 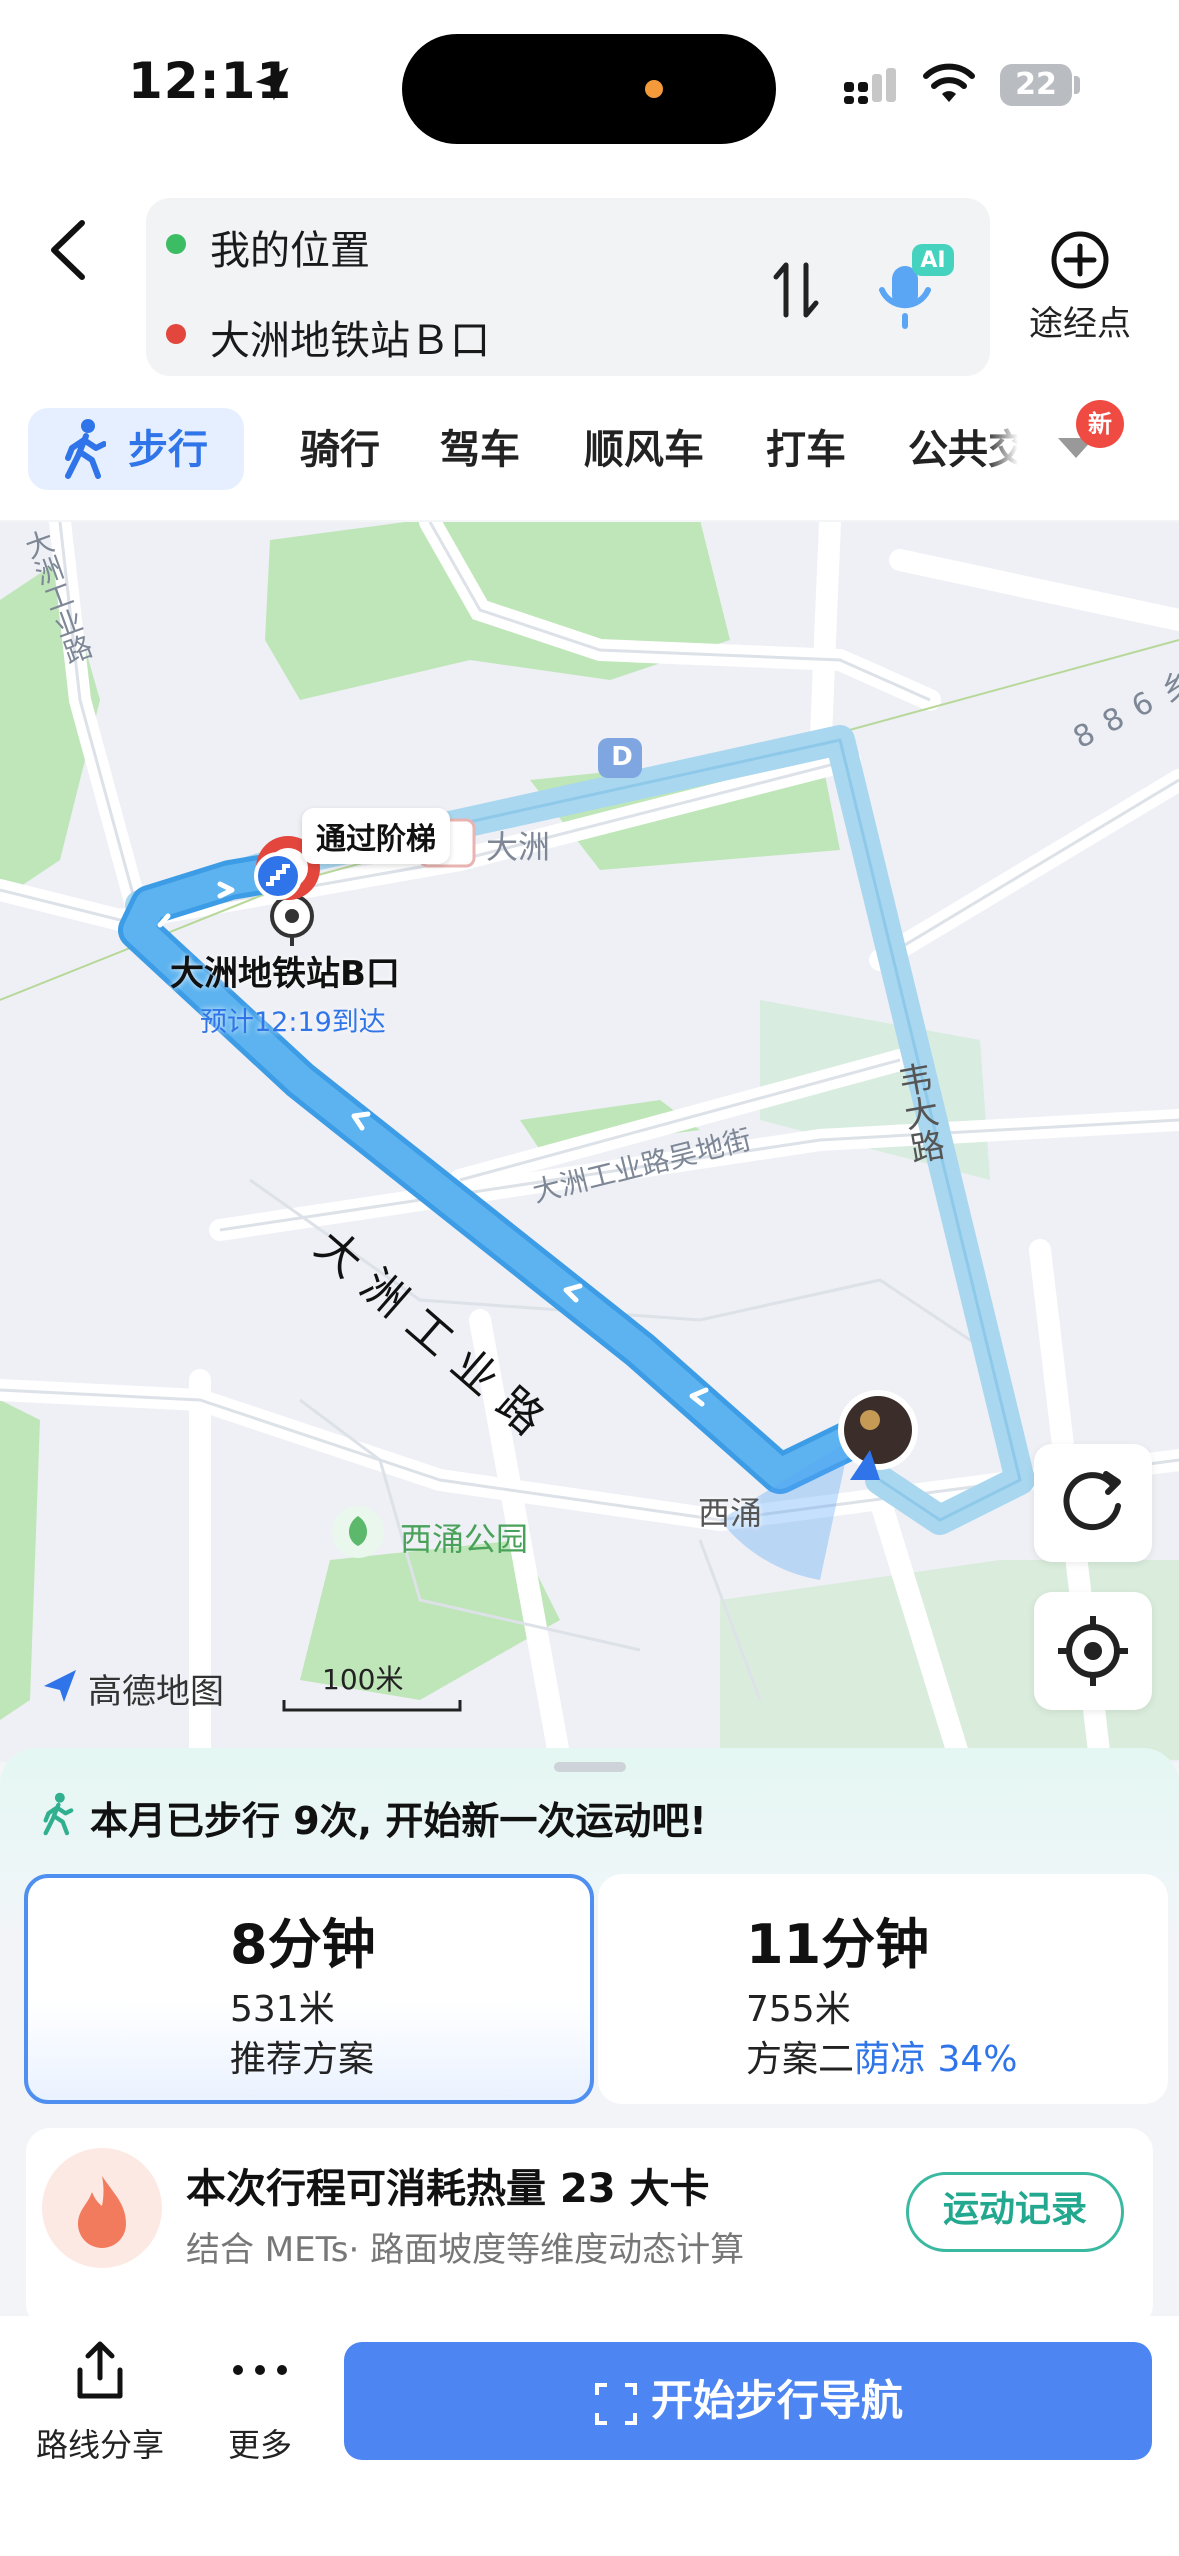 What do you see at coordinates (590, 1767) in the screenshot?
I see `panel-grabber` at bounding box center [590, 1767].